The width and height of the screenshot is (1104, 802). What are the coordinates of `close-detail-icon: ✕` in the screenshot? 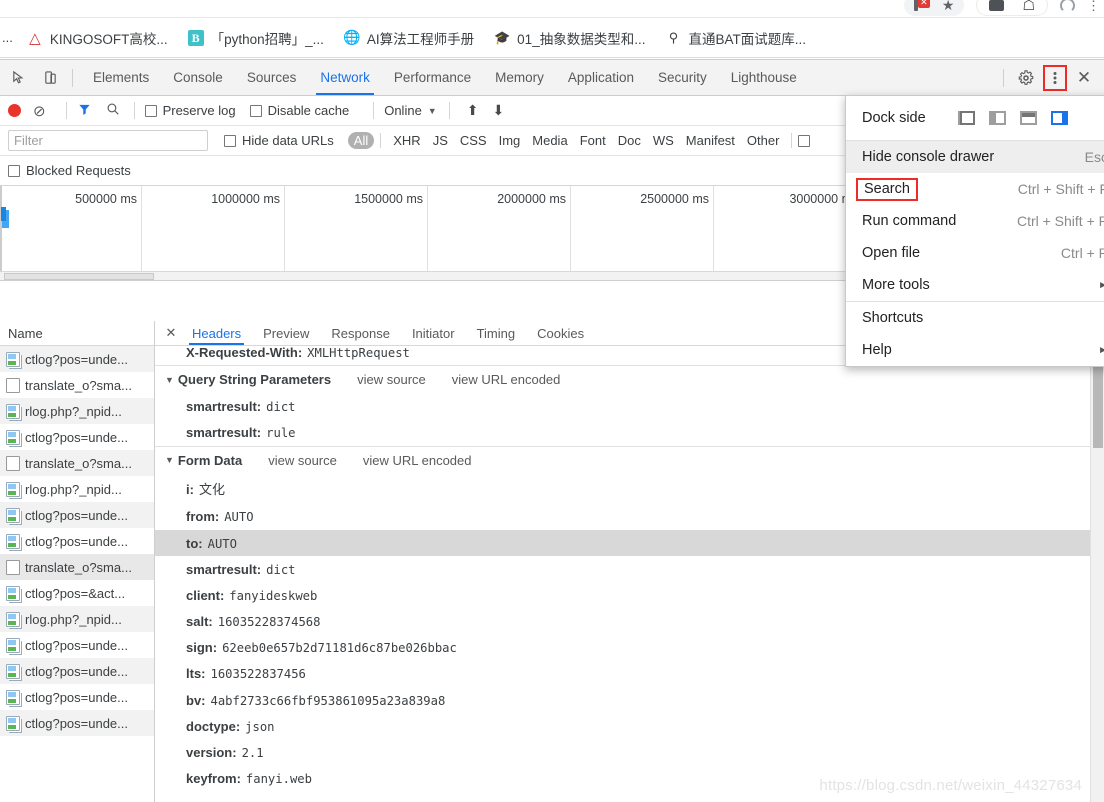 It's located at (171, 333).